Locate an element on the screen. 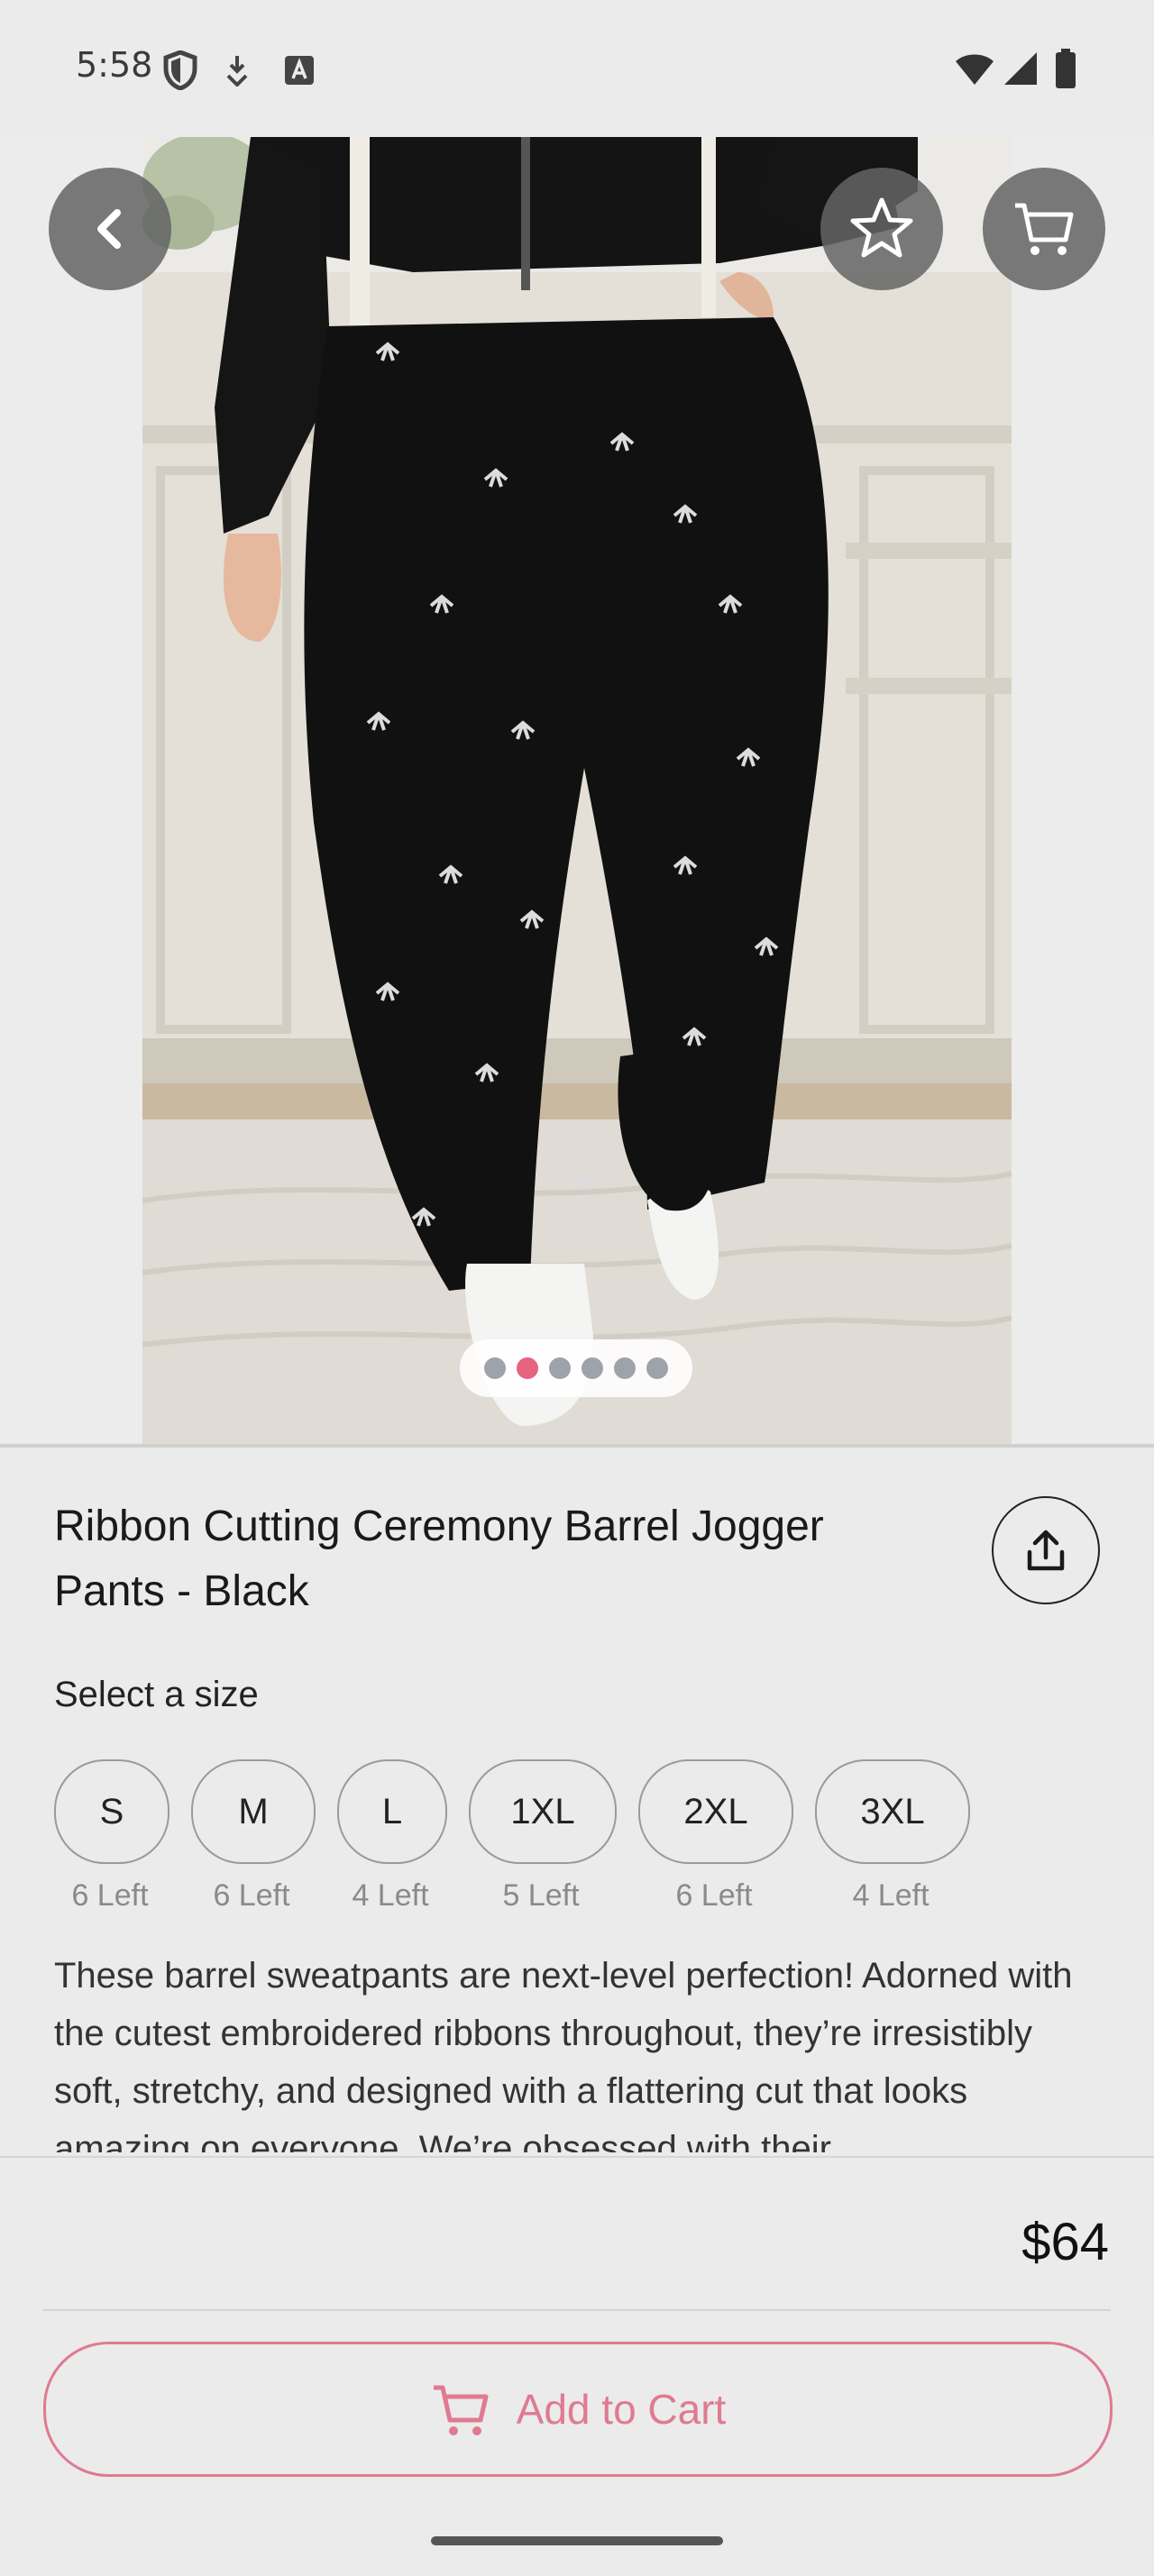  wifi-icon is located at coordinates (975, 69).